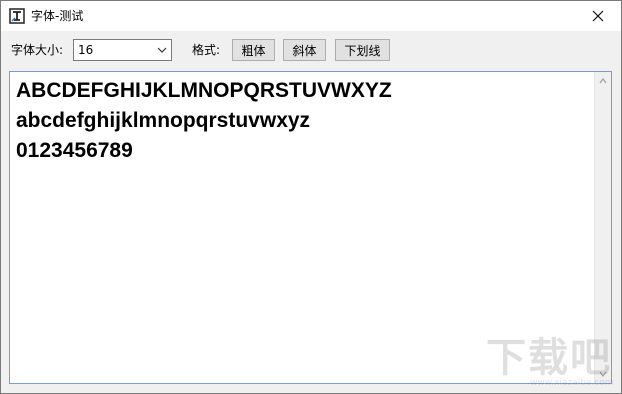 This screenshot has width=622, height=394. I want to click on italic-button: 斜体, so click(304, 50).